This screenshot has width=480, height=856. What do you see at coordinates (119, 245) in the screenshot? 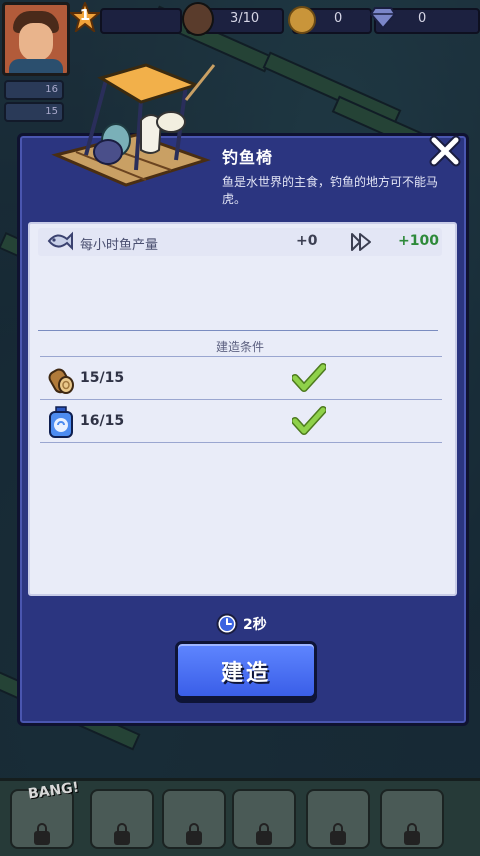
I see `production-label: 每小时鱼产量` at bounding box center [119, 245].